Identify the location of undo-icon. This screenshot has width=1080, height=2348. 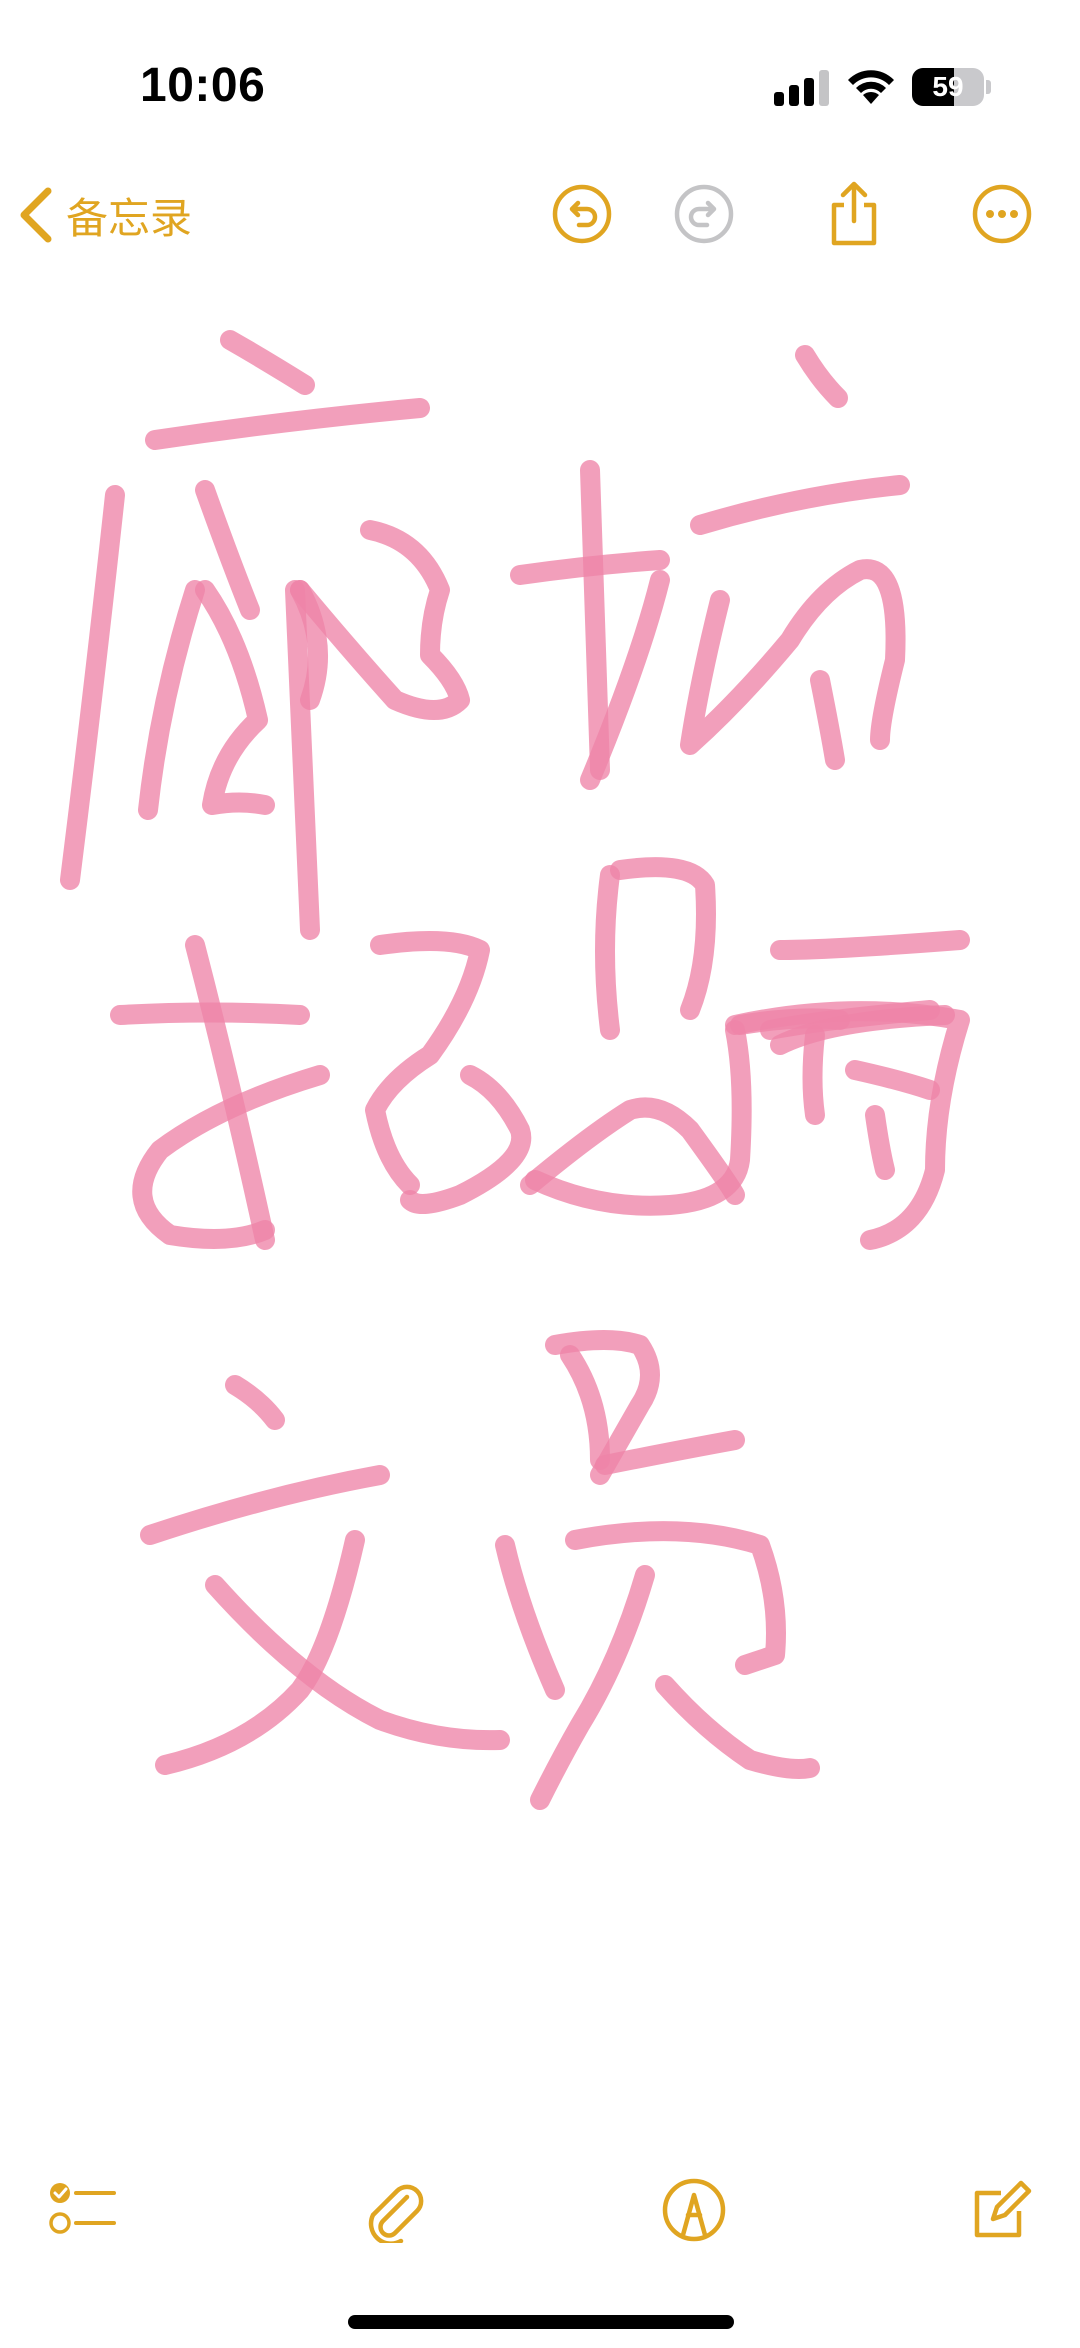
(582, 214).